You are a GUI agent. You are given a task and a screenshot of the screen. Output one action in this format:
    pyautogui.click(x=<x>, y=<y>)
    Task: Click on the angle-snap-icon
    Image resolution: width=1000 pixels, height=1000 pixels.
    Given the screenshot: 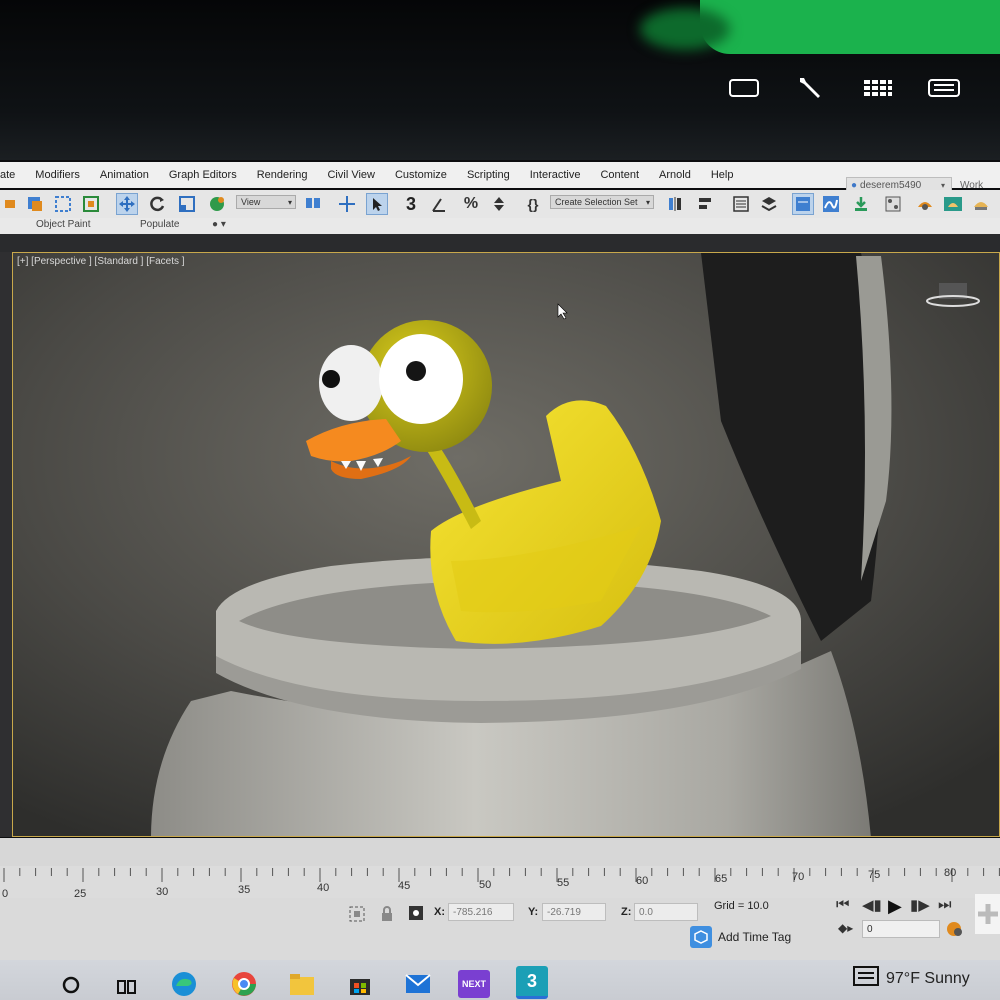 What is the action you would take?
    pyautogui.click(x=441, y=204)
    